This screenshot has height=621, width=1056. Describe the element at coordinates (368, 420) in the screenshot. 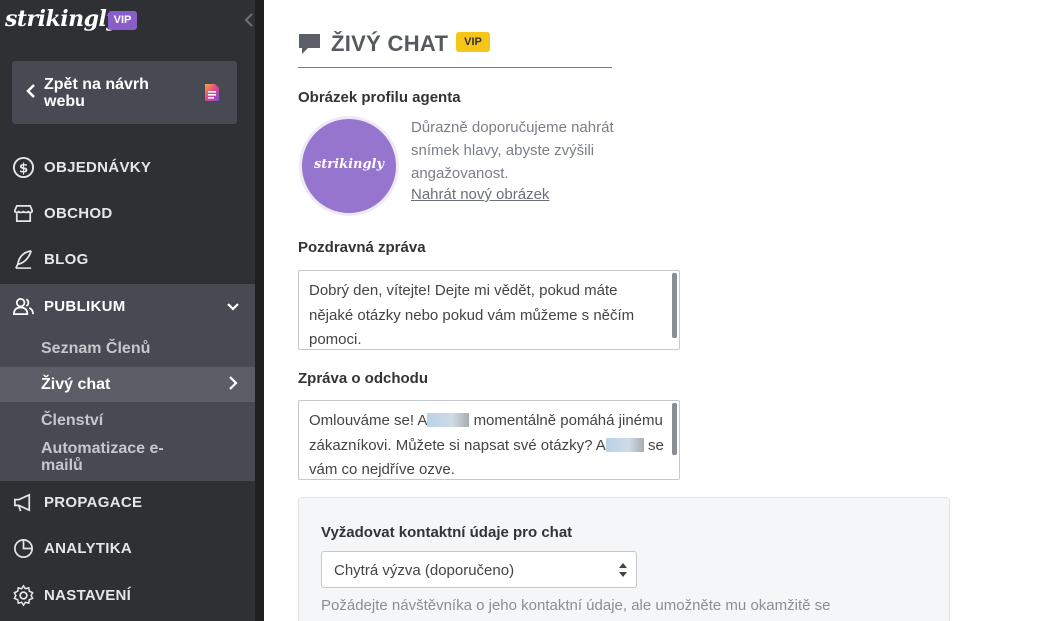

I see `away-message-part-1: Omlouváme se! A` at that location.